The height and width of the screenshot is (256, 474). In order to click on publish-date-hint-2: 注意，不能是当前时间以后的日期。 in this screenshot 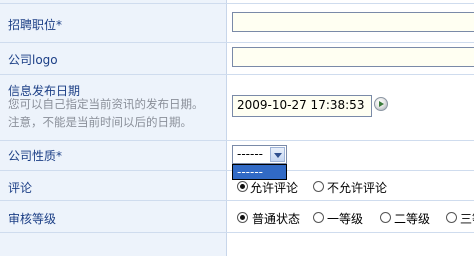, I will do `click(100, 122)`.